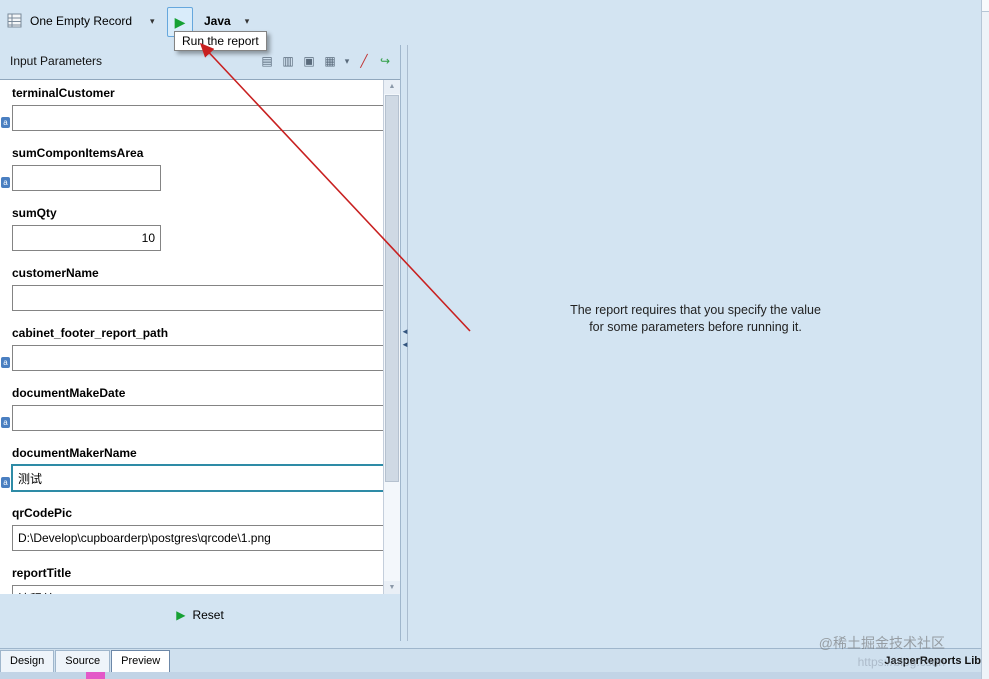 This screenshot has height=679, width=989. I want to click on field-label: documentMakerName, so click(74, 453).